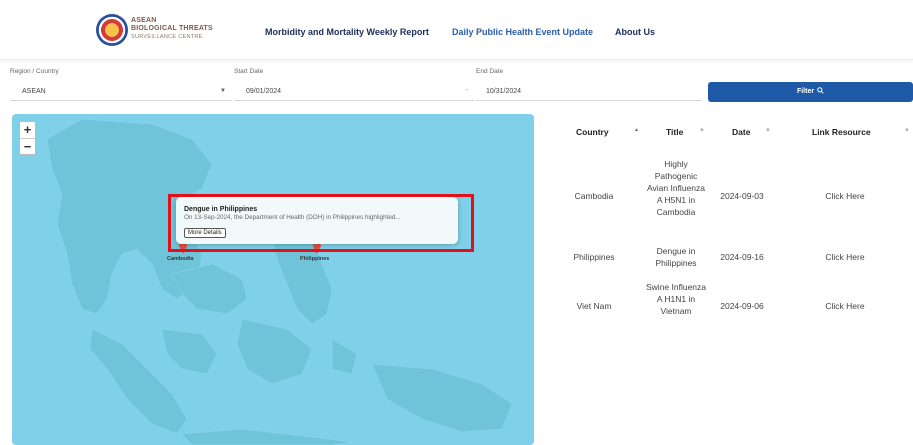 Image resolution: width=913 pixels, height=445 pixels. I want to click on nav-about-us: About Us, so click(635, 32).